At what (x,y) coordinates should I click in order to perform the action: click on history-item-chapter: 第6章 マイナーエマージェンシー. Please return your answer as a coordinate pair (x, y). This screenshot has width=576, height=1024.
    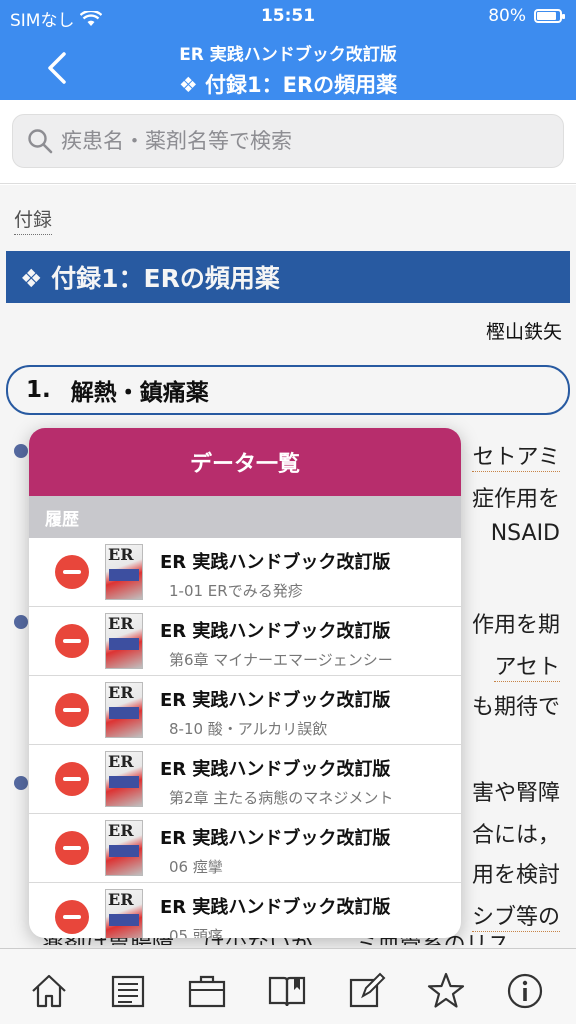
    Looking at the image, I should click on (281, 660).